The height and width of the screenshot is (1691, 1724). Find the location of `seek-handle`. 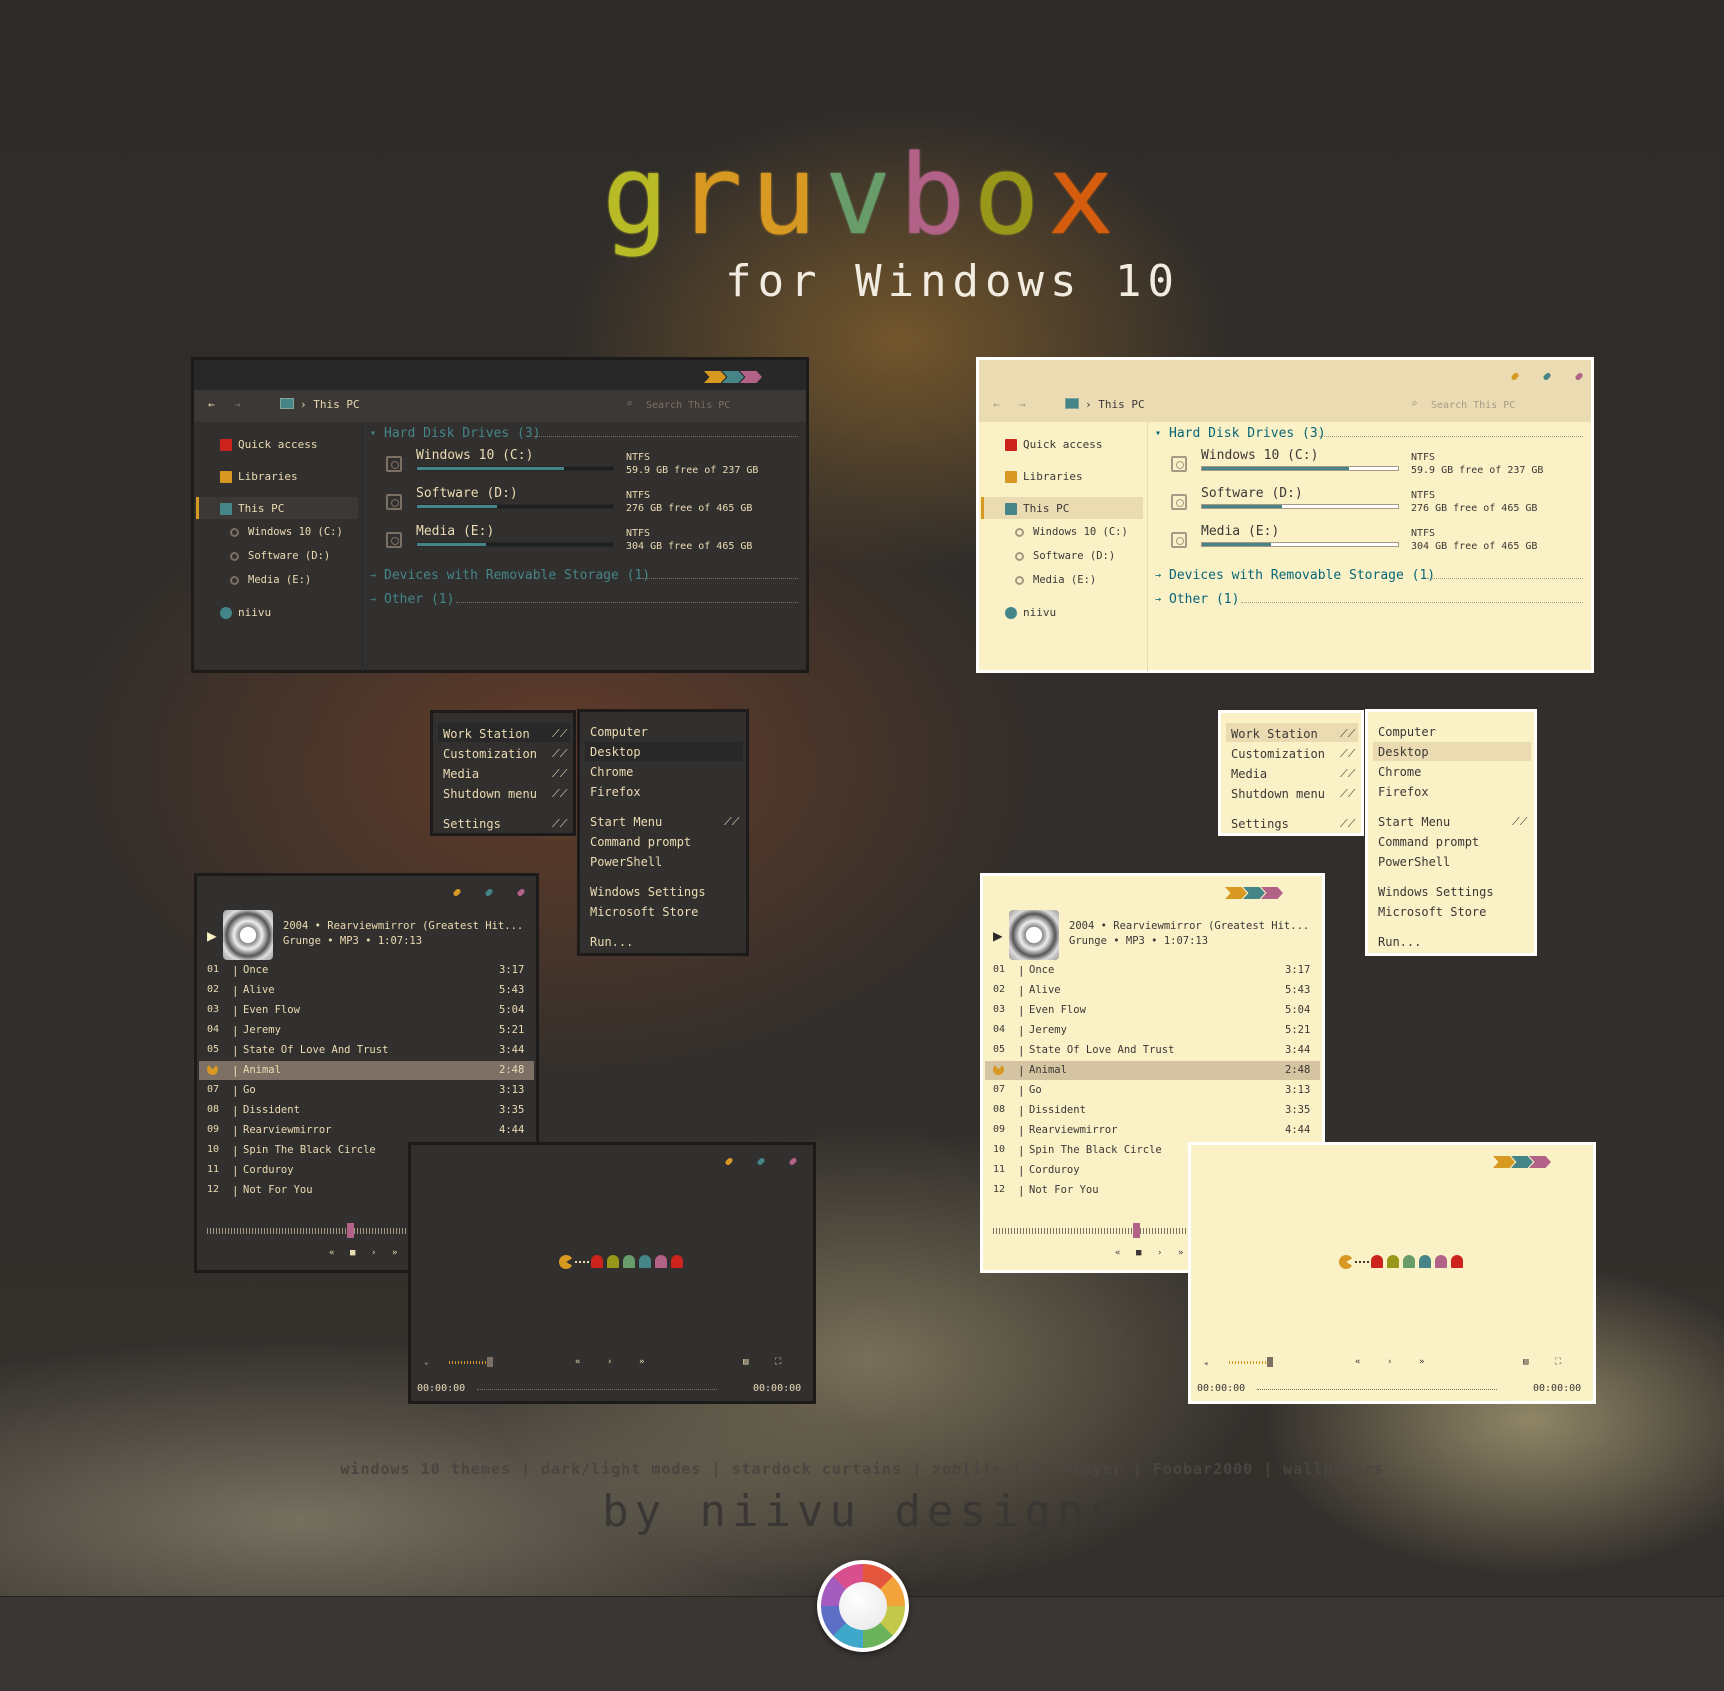

seek-handle is located at coordinates (350, 1230).